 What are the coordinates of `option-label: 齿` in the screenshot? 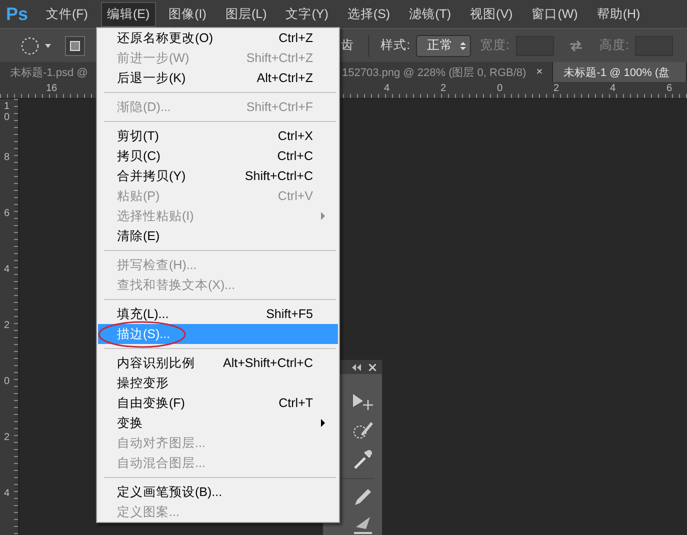 It's located at (347, 45).